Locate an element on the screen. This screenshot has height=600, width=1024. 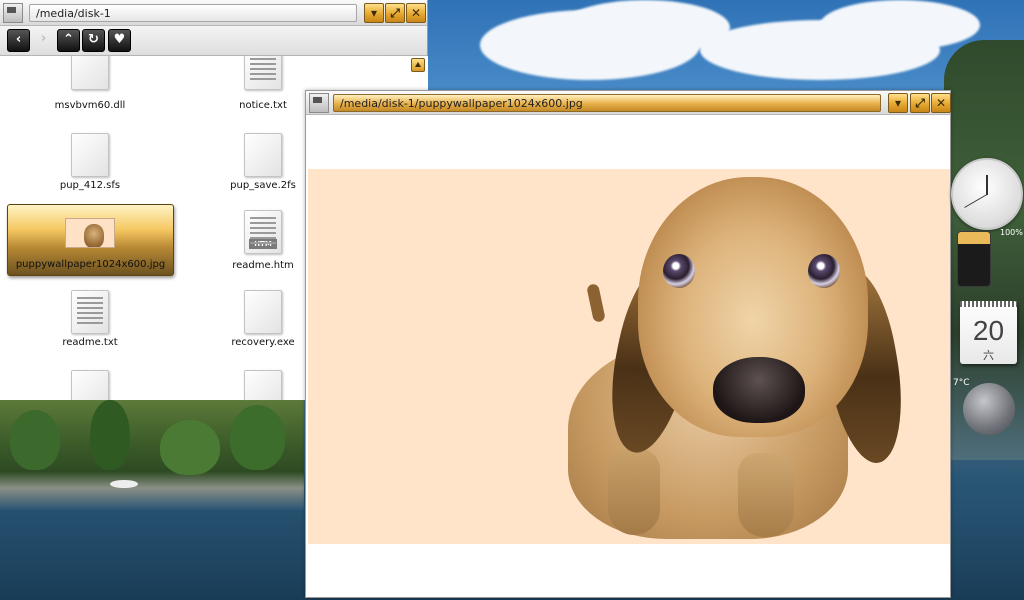
image-path-field: /media/disk-1/puppywallpaper1024x600.jpg is located at coordinates (607, 103).